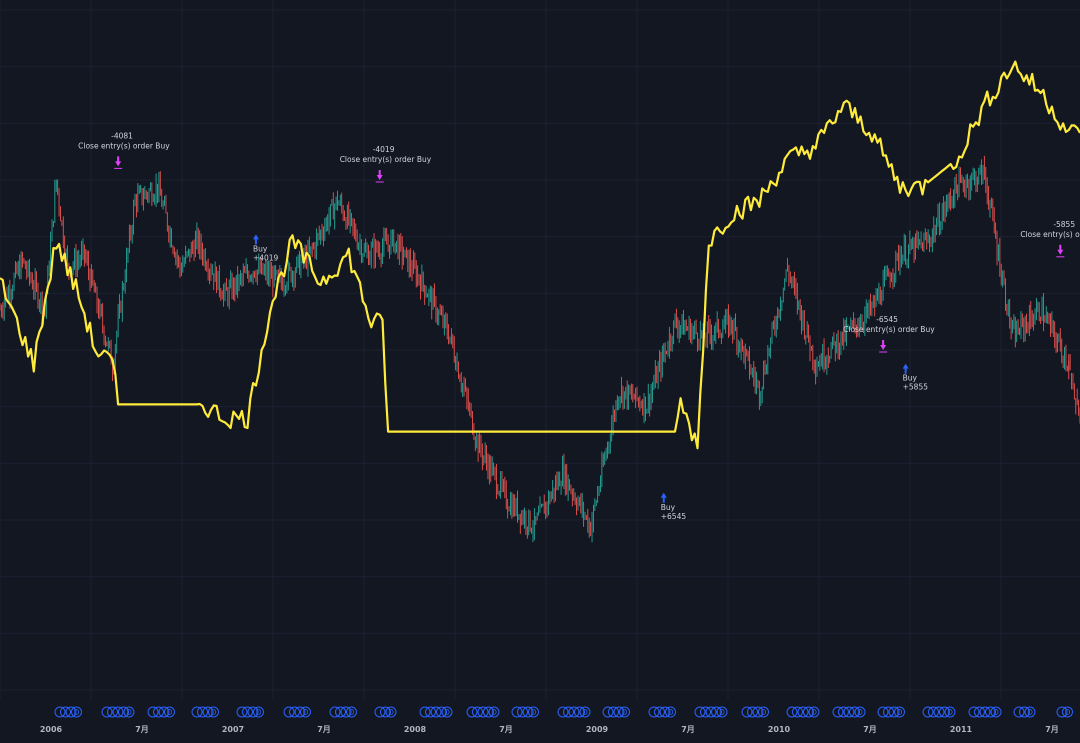 The height and width of the screenshot is (743, 1080). Describe the element at coordinates (597, 729) in the screenshot. I see `x-axis-tick-label: 2009` at that location.